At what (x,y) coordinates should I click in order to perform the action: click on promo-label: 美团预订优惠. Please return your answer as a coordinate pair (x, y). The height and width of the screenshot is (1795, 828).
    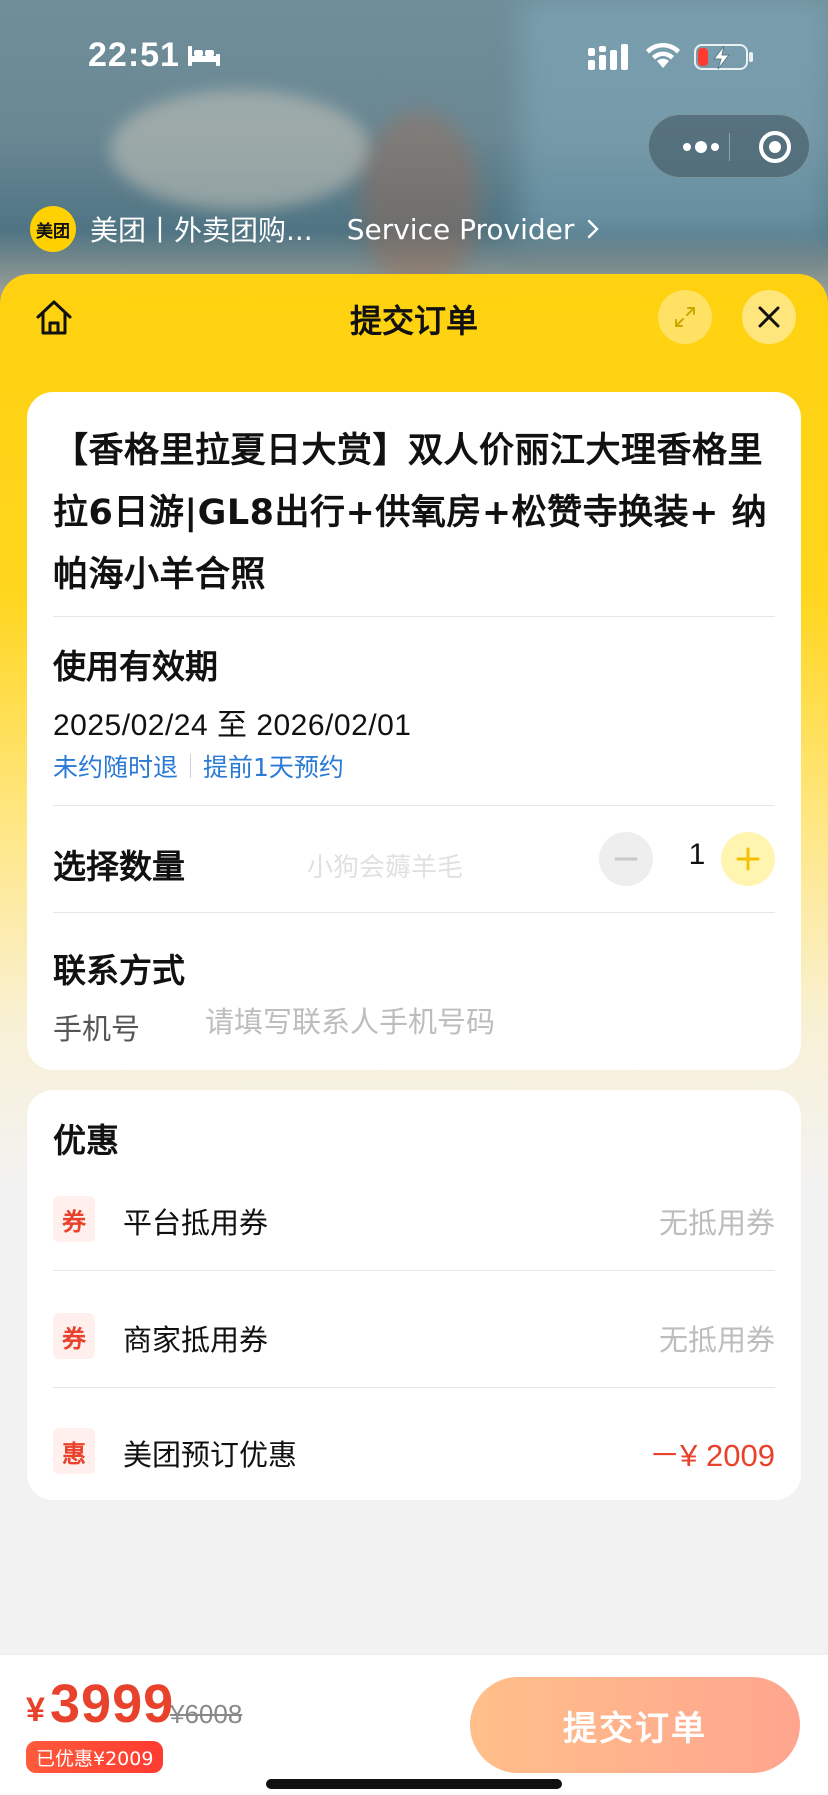
    Looking at the image, I should click on (210, 1455).